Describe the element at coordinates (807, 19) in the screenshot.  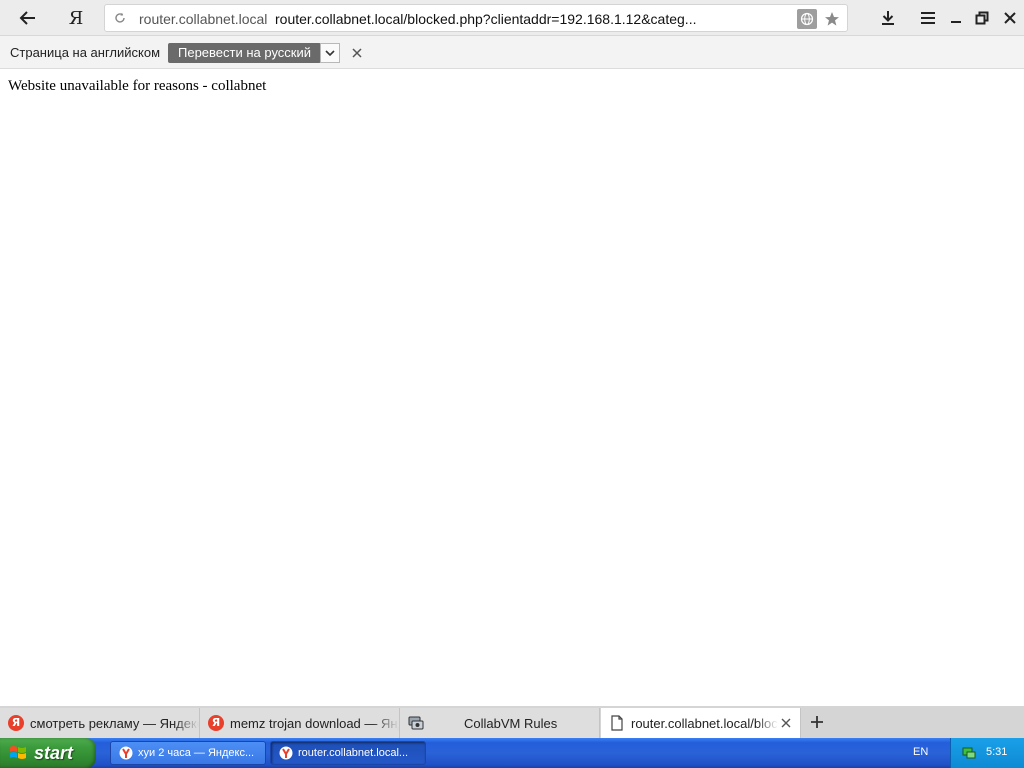
I see `translate-globe-icon` at that location.